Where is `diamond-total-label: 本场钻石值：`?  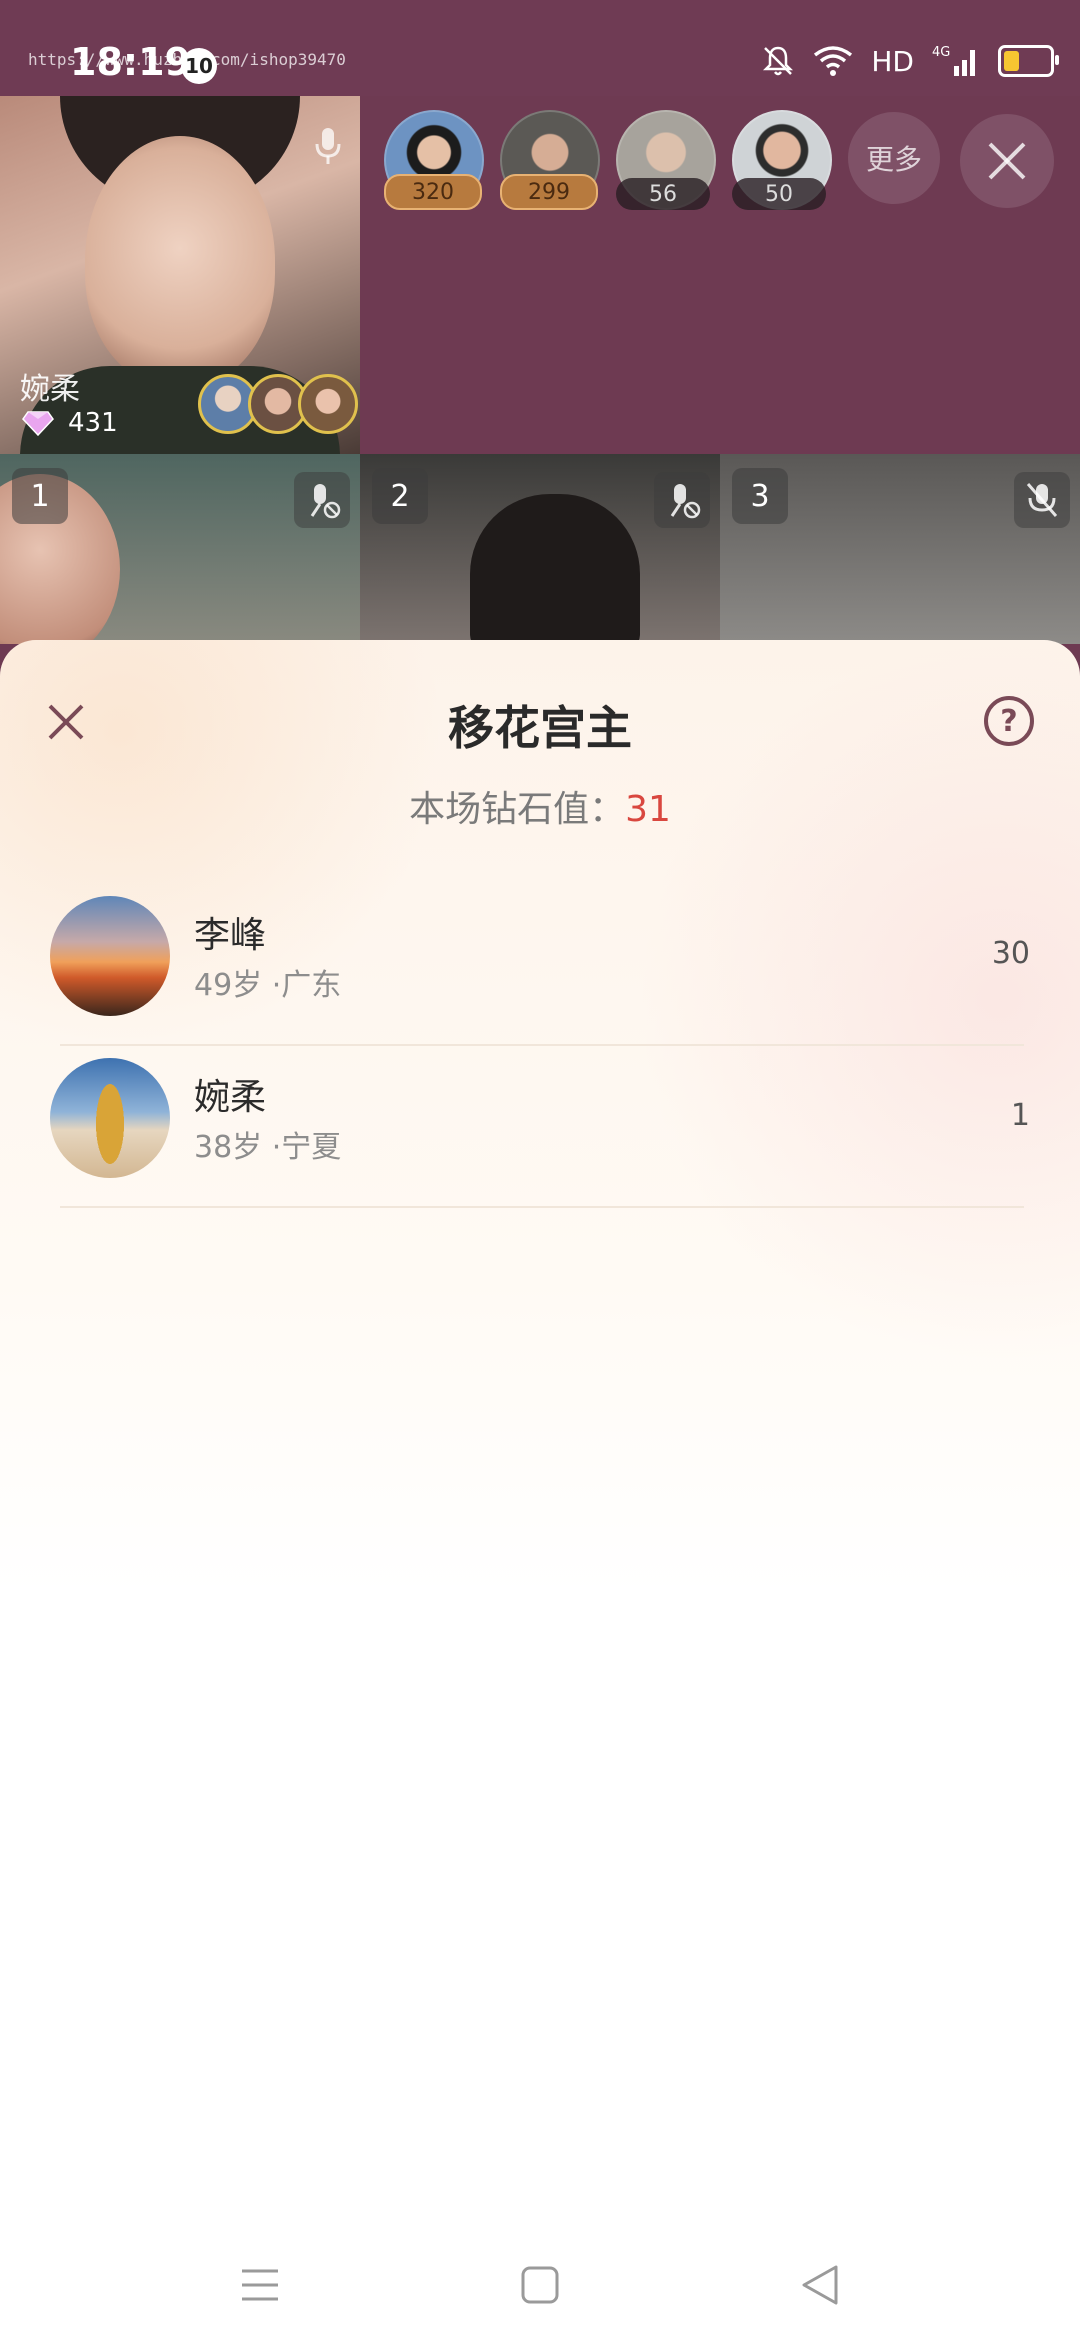
diamond-total-label: 本场钻石值： is located at coordinates (517, 809).